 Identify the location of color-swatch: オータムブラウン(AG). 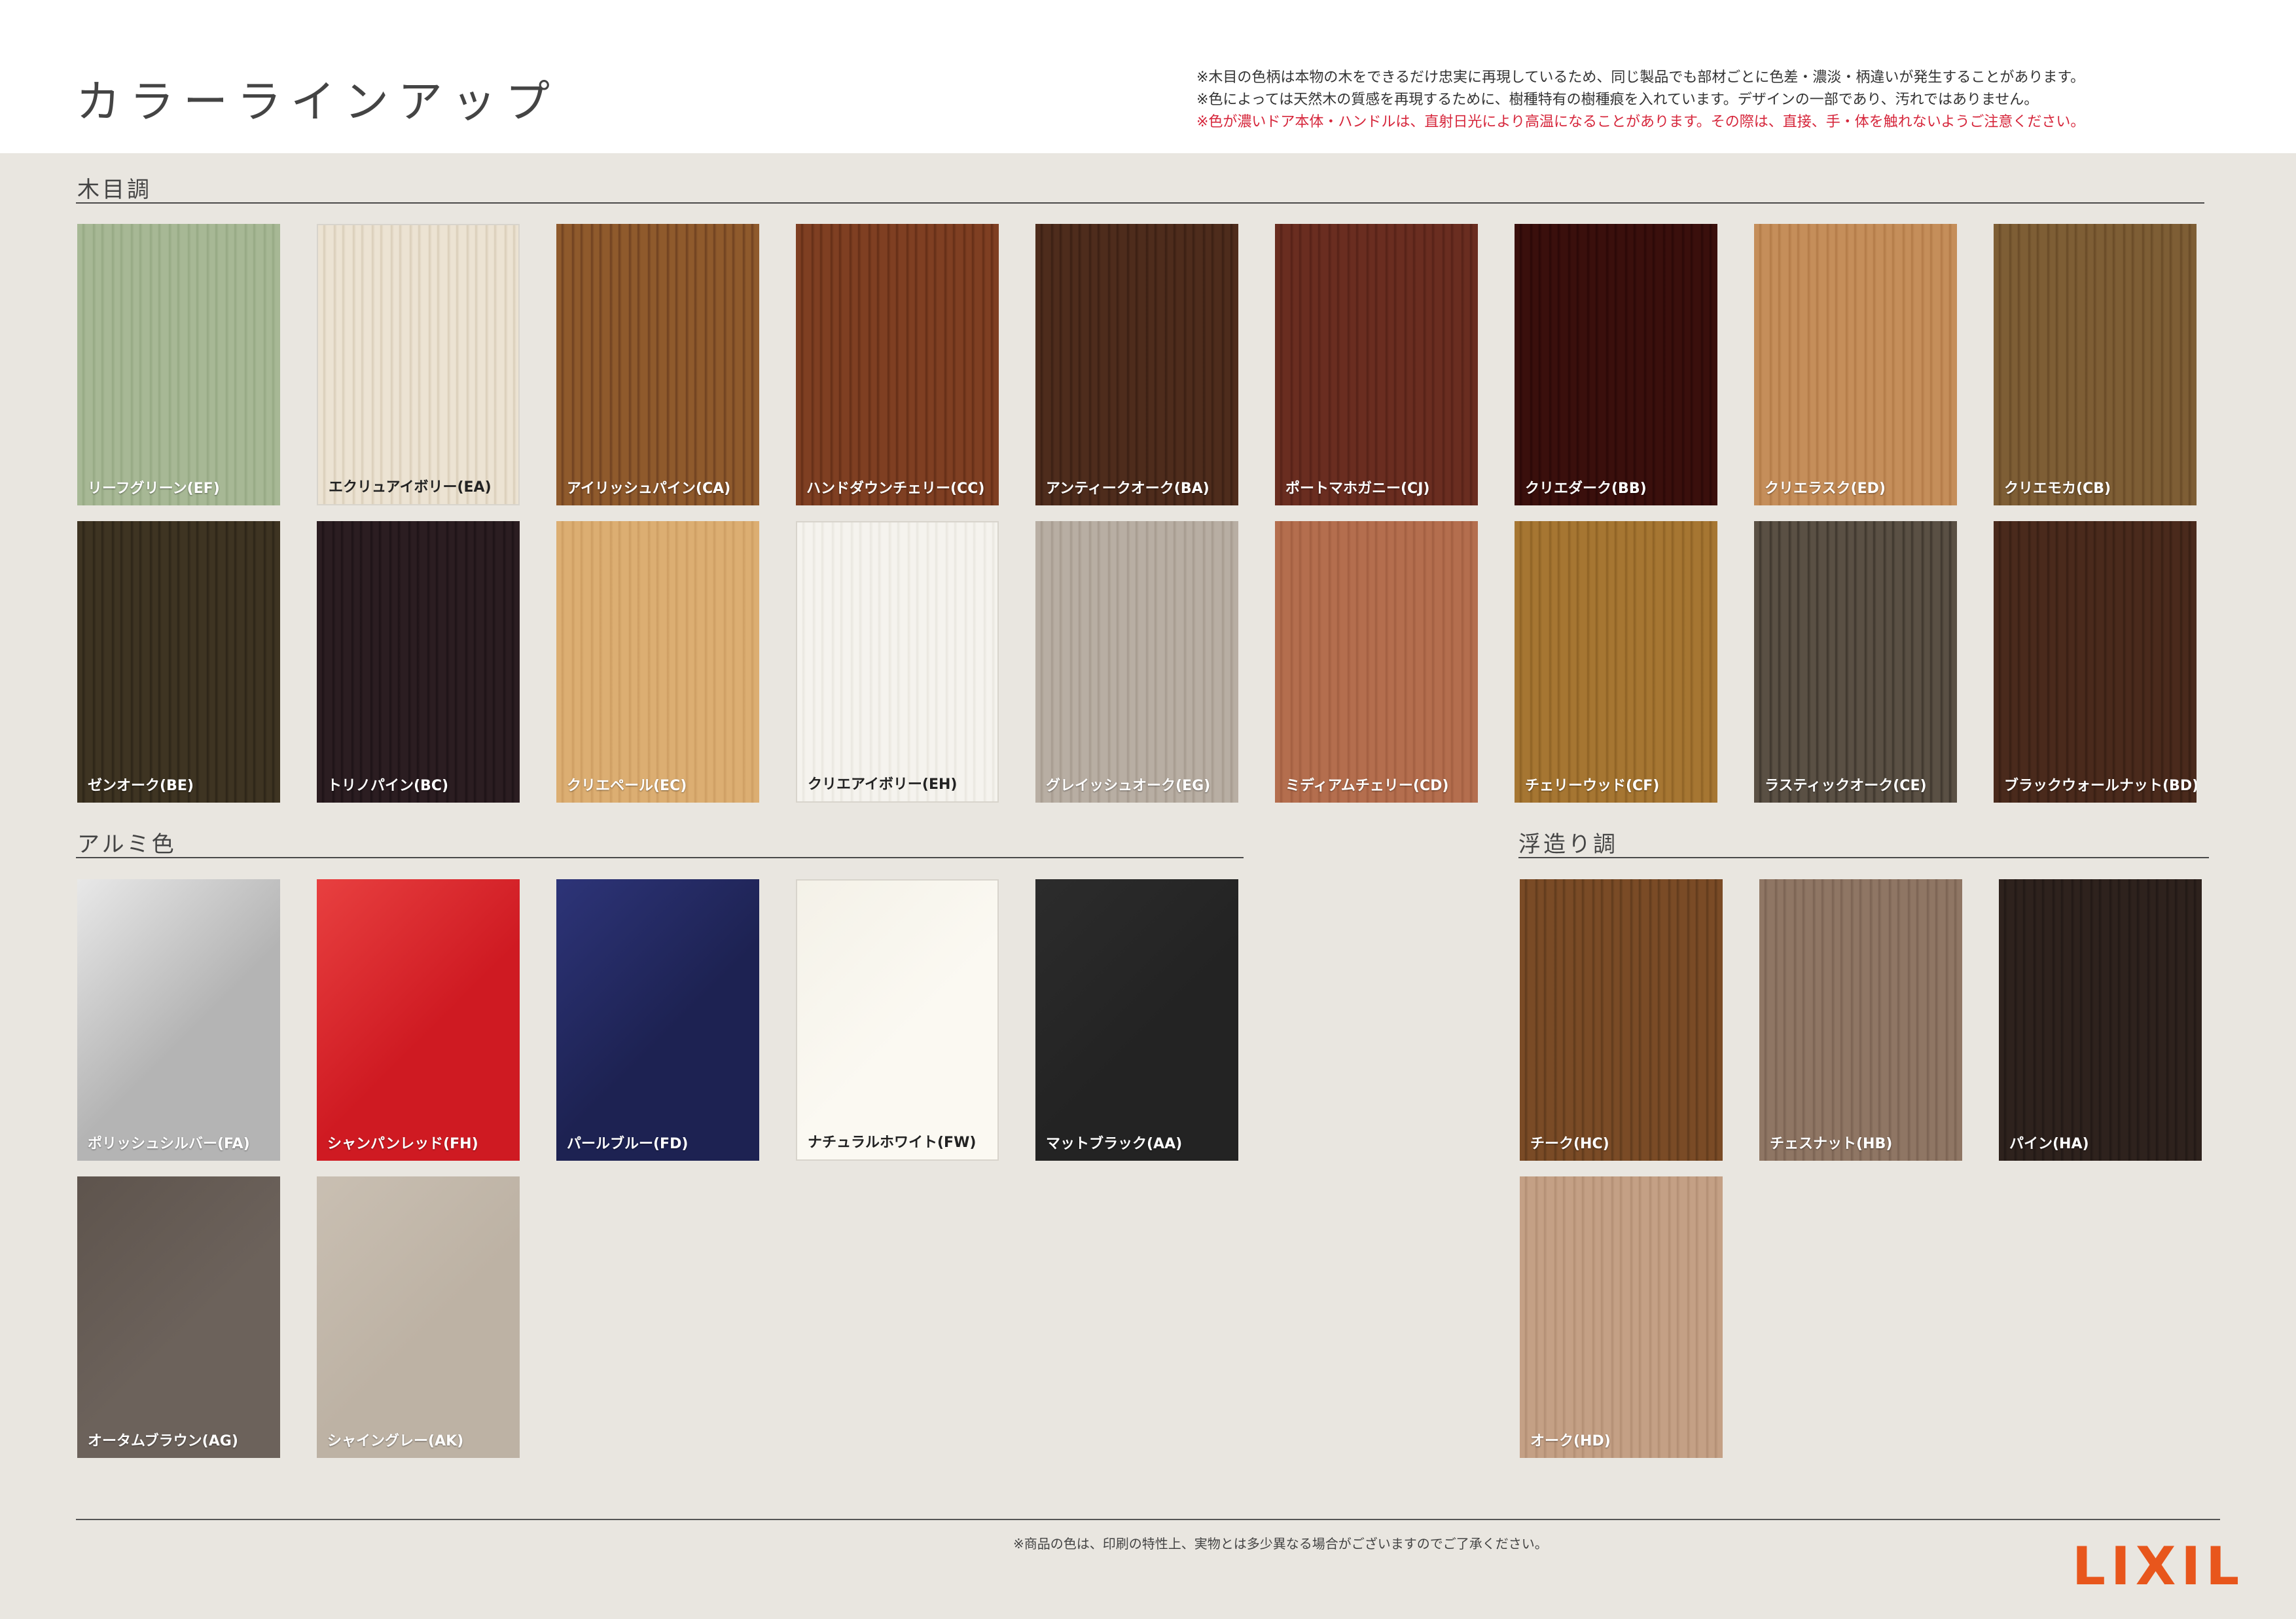
(179, 1317).